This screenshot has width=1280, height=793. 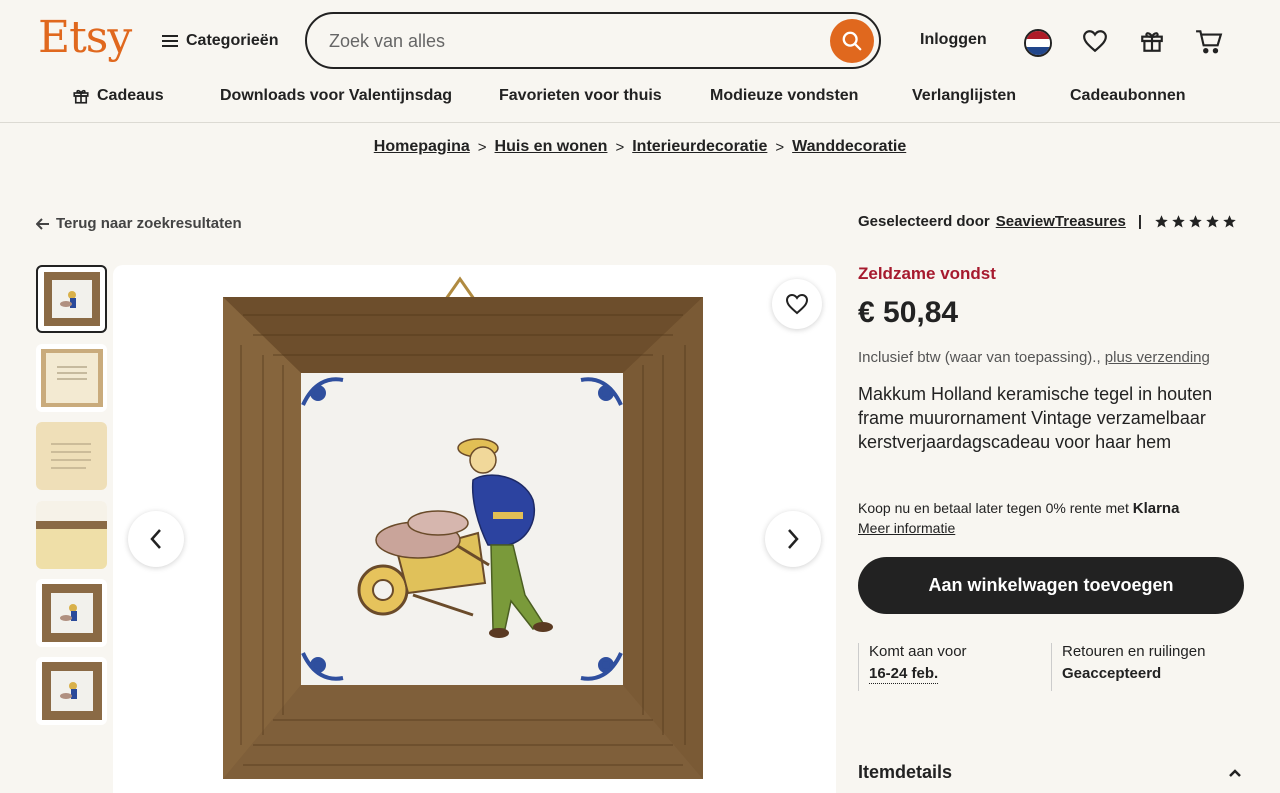 I want to click on categories-button: Categorieën, so click(x=220, y=41).